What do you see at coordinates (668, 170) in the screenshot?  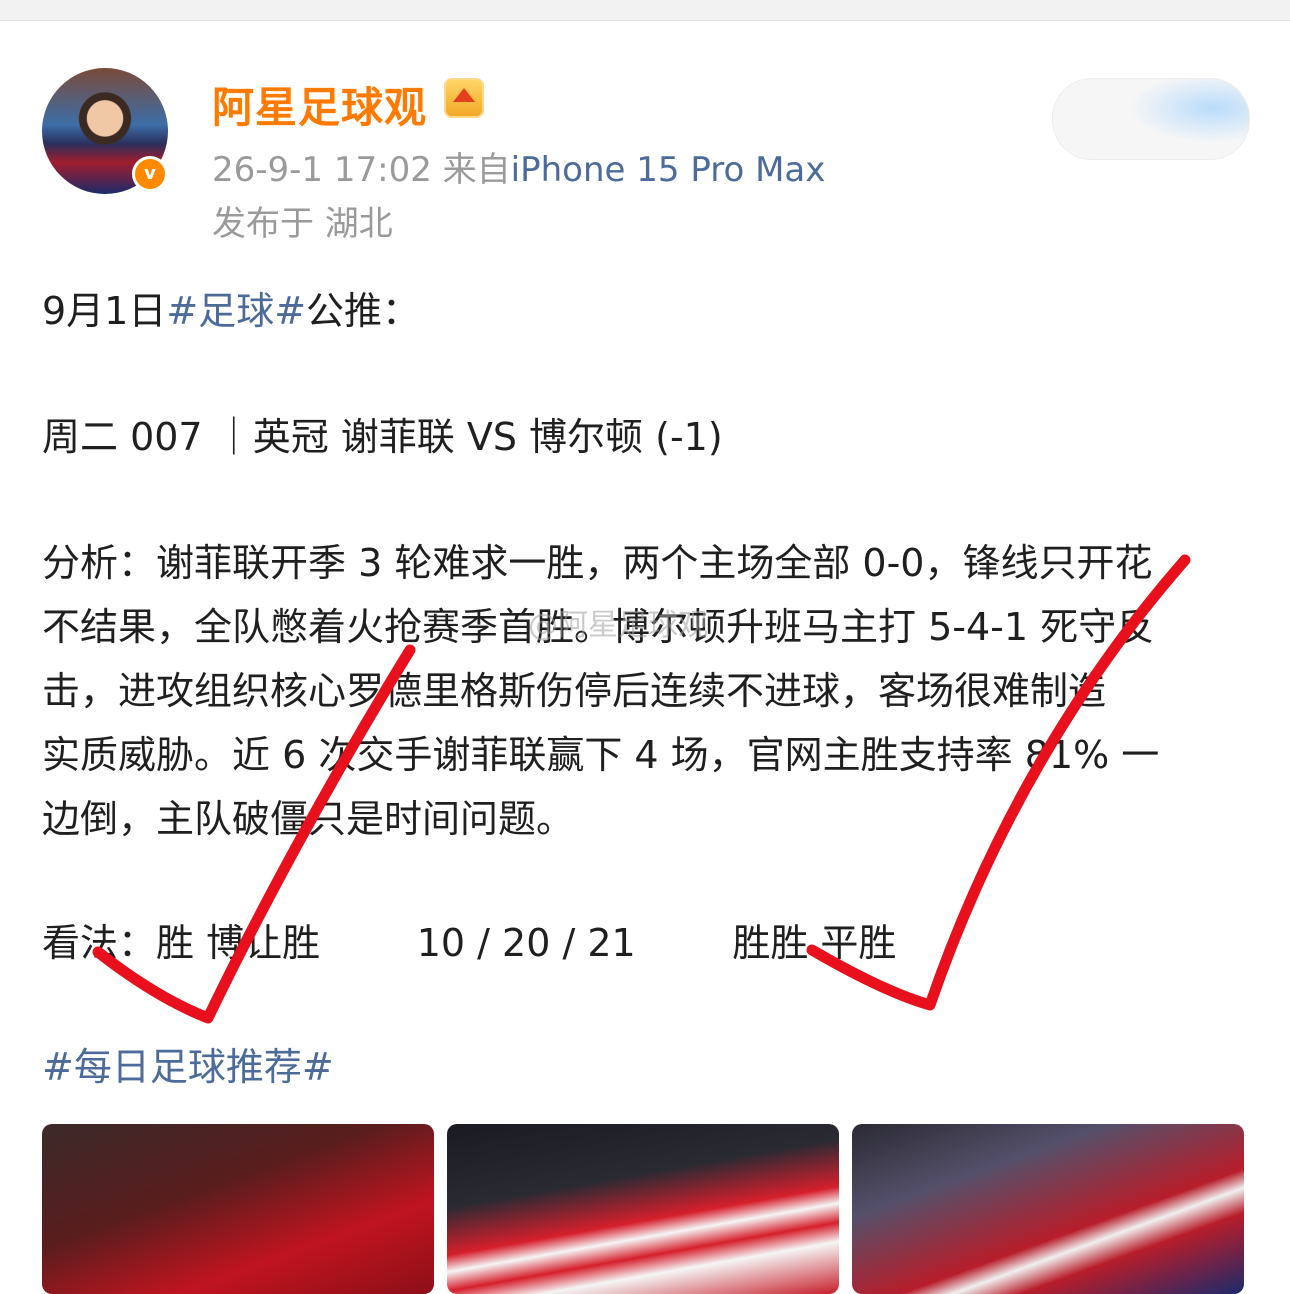 I see `device-label: iPhone 15 Pro Max` at bounding box center [668, 170].